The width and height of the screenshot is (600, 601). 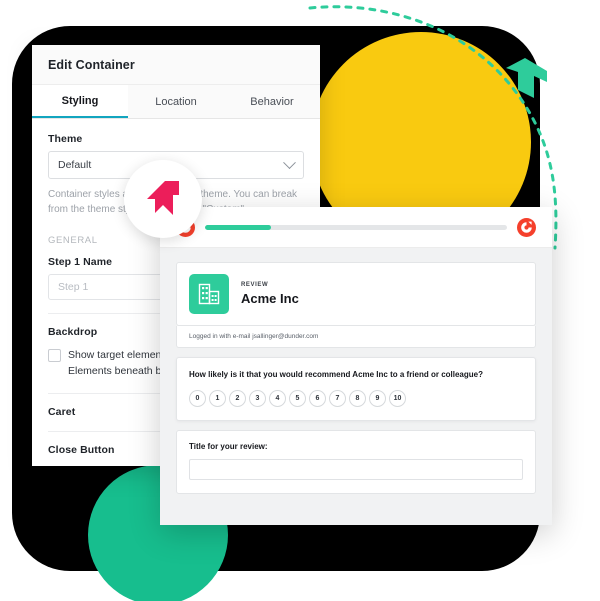 I want to click on nps-option-0: 0, so click(x=197, y=398).